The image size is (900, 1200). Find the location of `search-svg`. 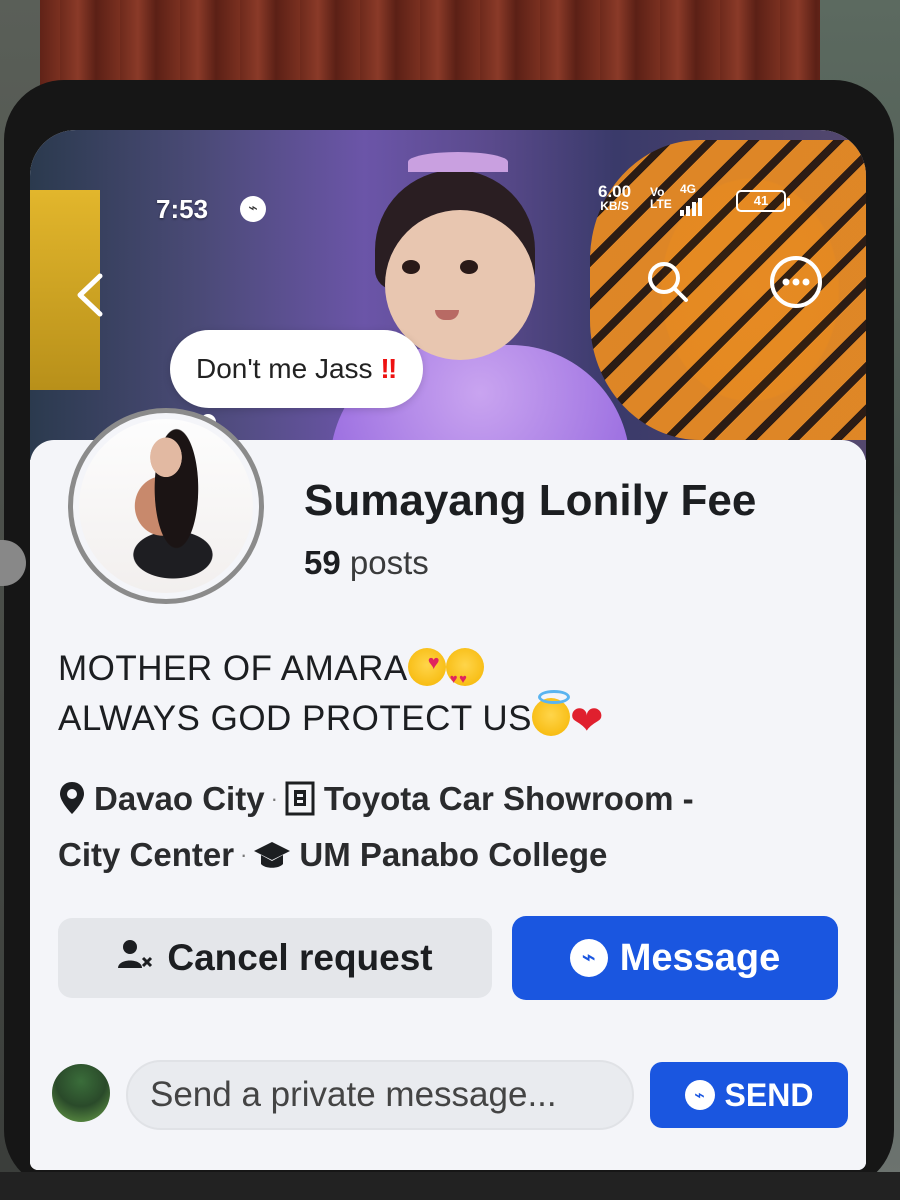

search-svg is located at coordinates (668, 282).